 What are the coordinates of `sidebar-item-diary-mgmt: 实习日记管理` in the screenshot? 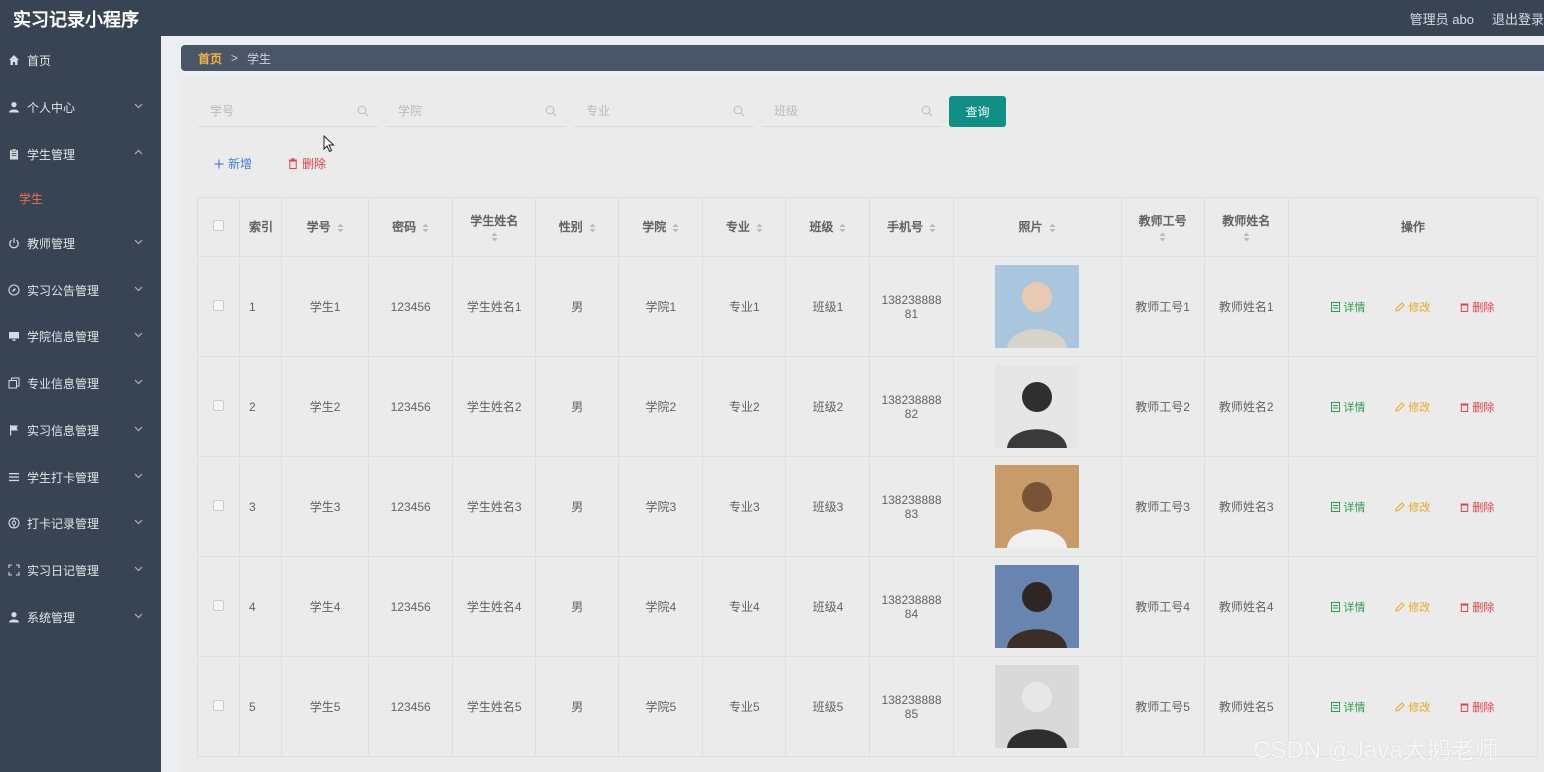 It's located at (80, 570).